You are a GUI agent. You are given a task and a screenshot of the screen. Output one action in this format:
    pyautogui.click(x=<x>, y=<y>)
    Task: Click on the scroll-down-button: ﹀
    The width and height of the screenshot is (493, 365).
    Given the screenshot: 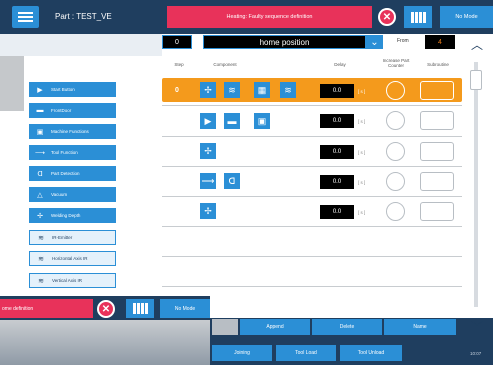 What is the action you would take?
    pyautogui.click(x=477, y=326)
    